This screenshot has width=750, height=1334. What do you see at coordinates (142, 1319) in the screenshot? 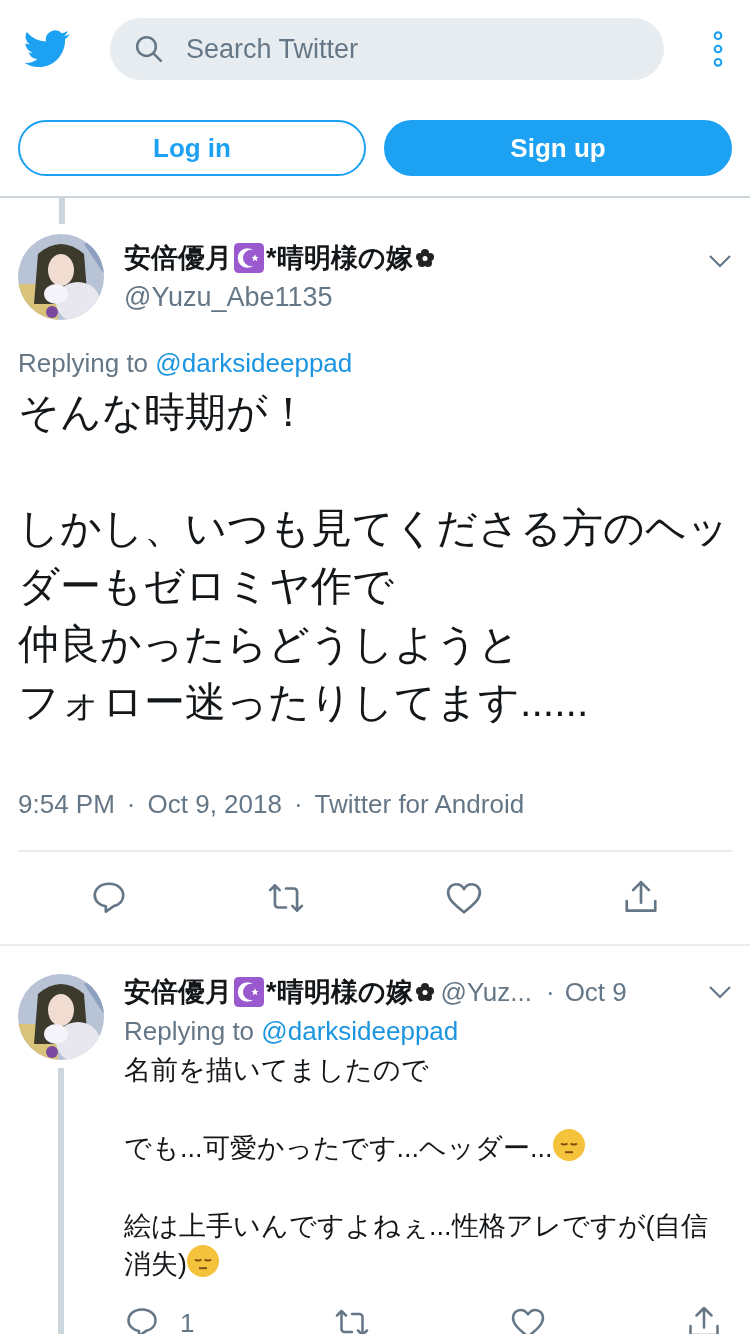
I see `reply-icon` at bounding box center [142, 1319].